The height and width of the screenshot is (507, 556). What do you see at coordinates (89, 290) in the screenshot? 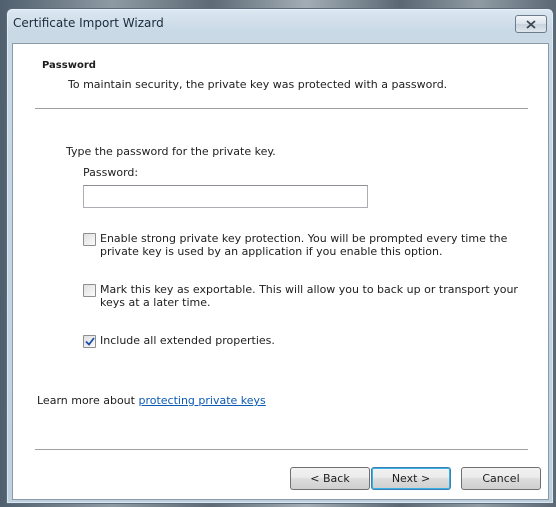
I see `exportable-checkbox` at bounding box center [89, 290].